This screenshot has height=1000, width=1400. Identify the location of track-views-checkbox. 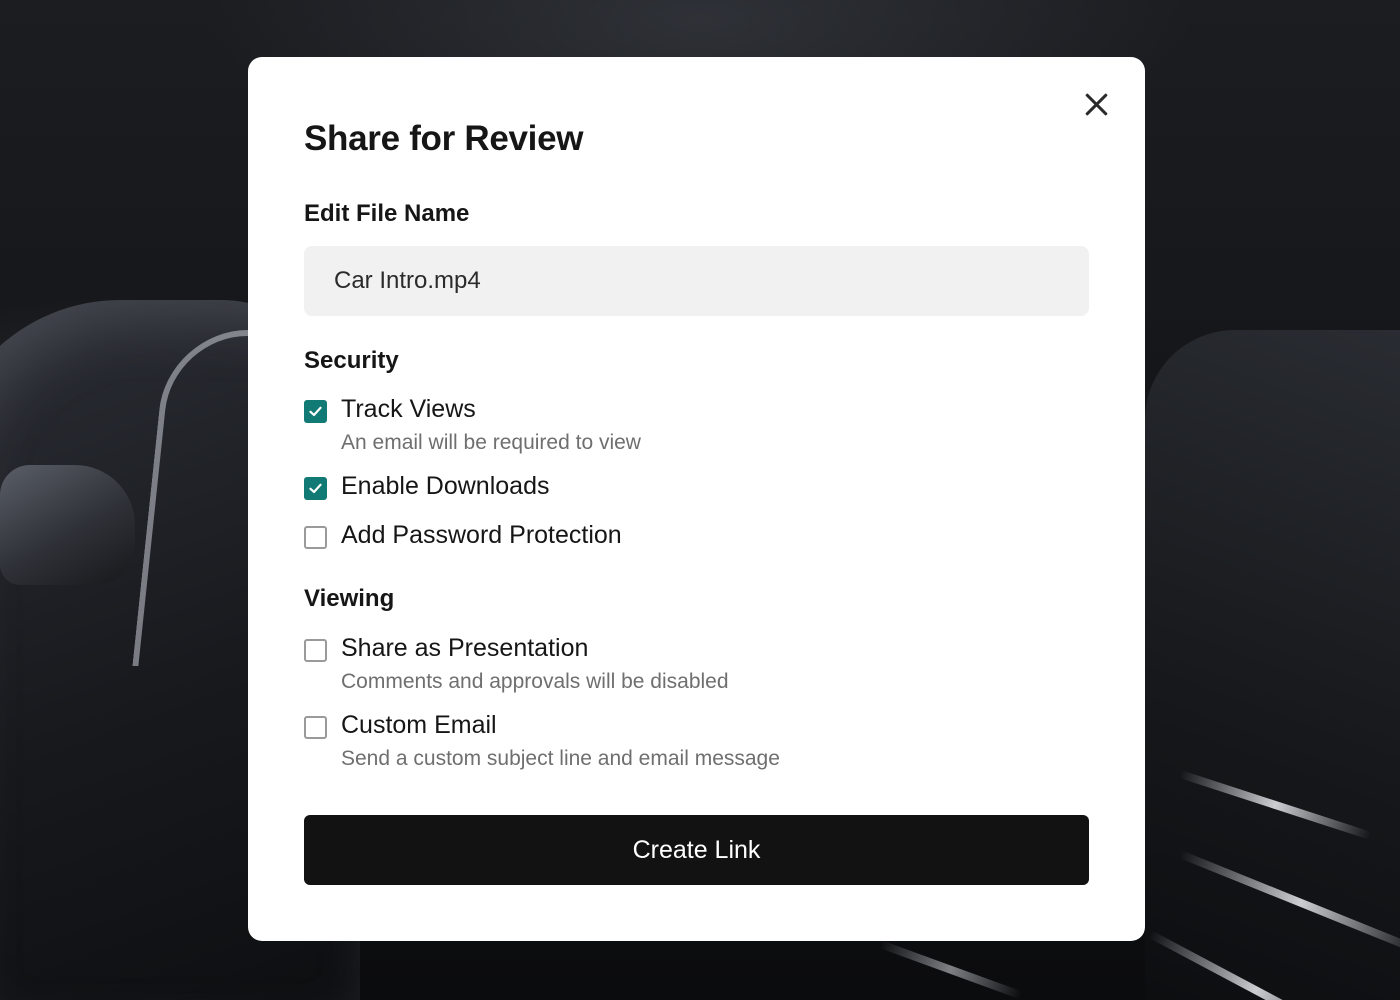
(315, 411).